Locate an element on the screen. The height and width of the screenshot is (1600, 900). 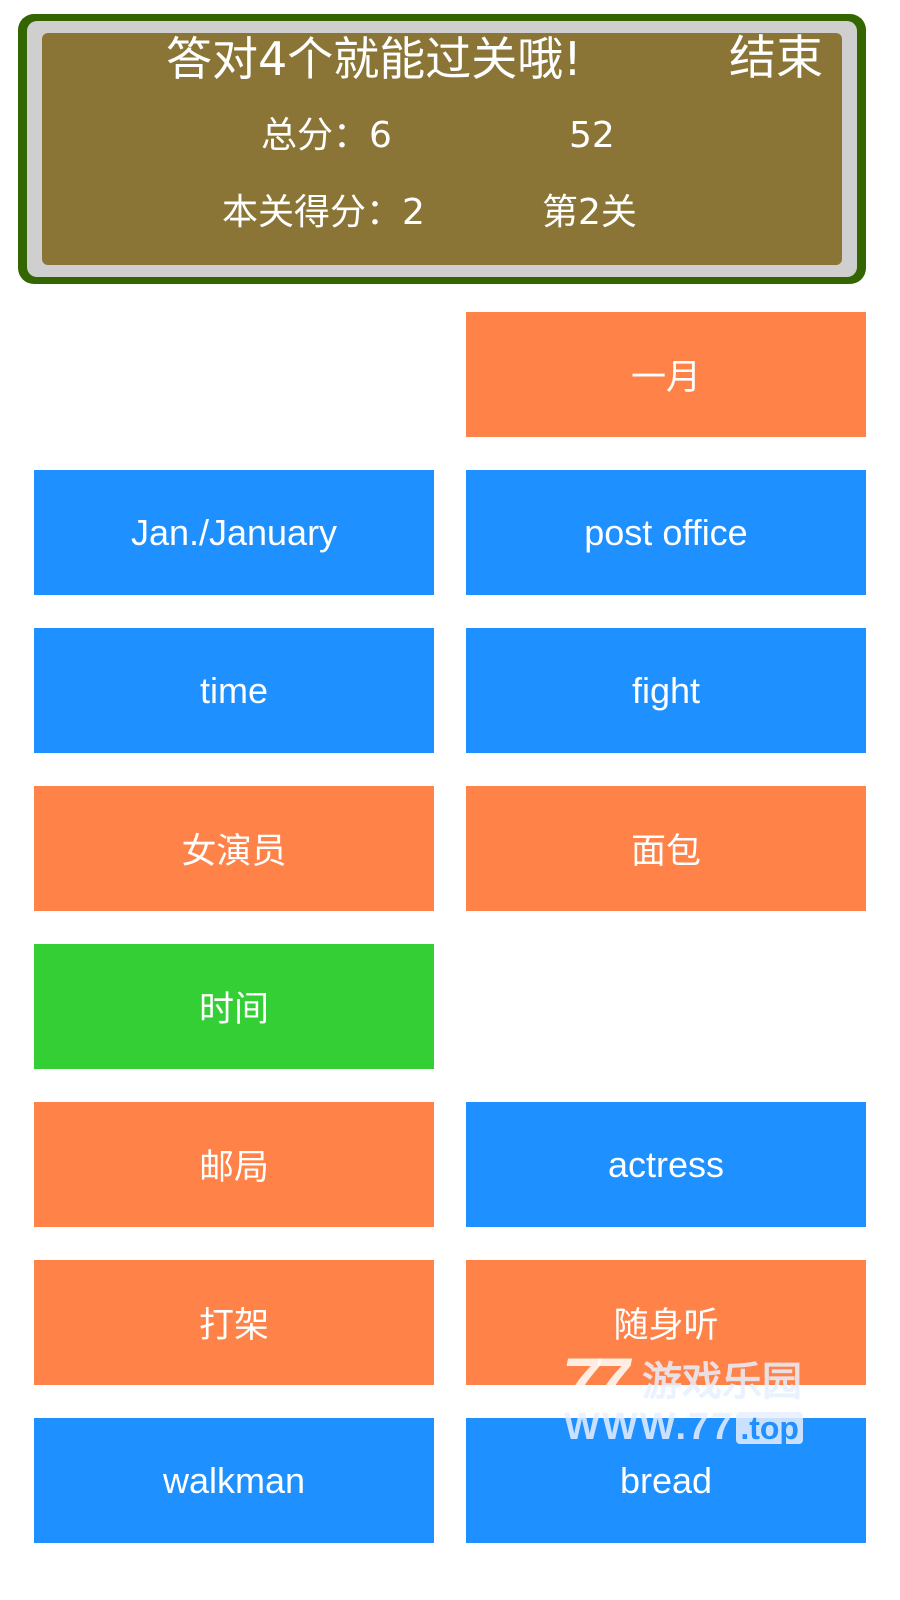
word-tile-label: 打架 is located at coordinates (233, 1326).